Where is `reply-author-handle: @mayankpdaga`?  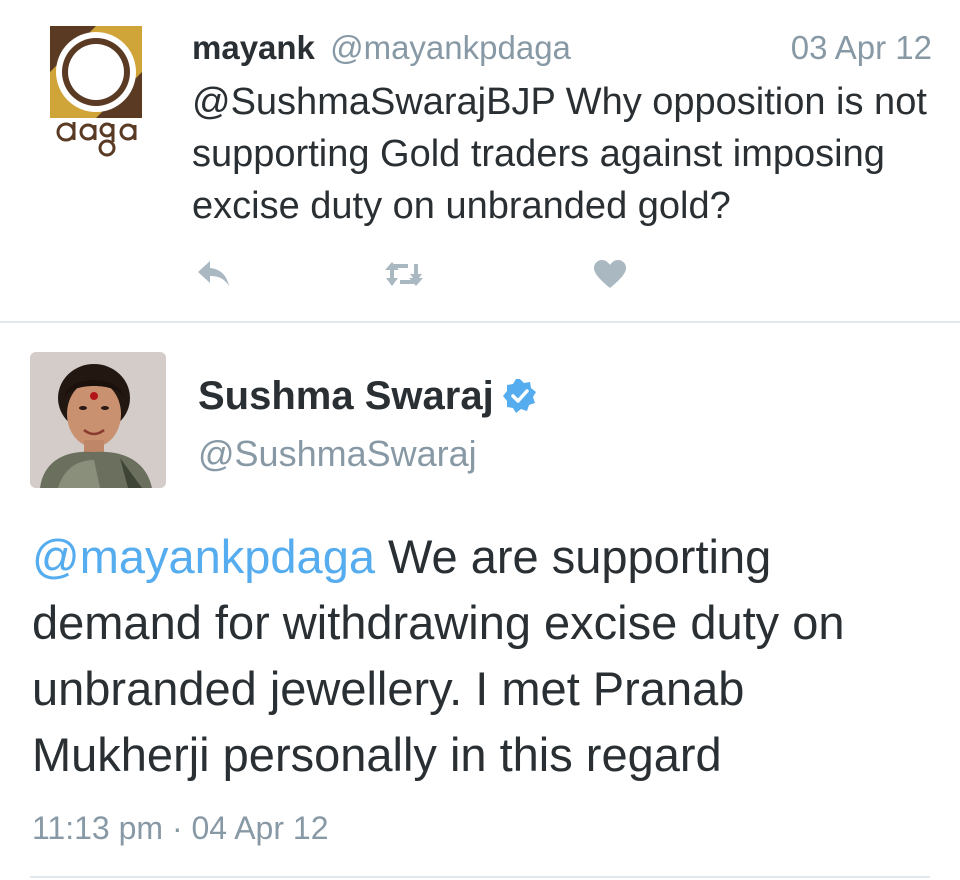 reply-author-handle: @mayankpdaga is located at coordinates (450, 47).